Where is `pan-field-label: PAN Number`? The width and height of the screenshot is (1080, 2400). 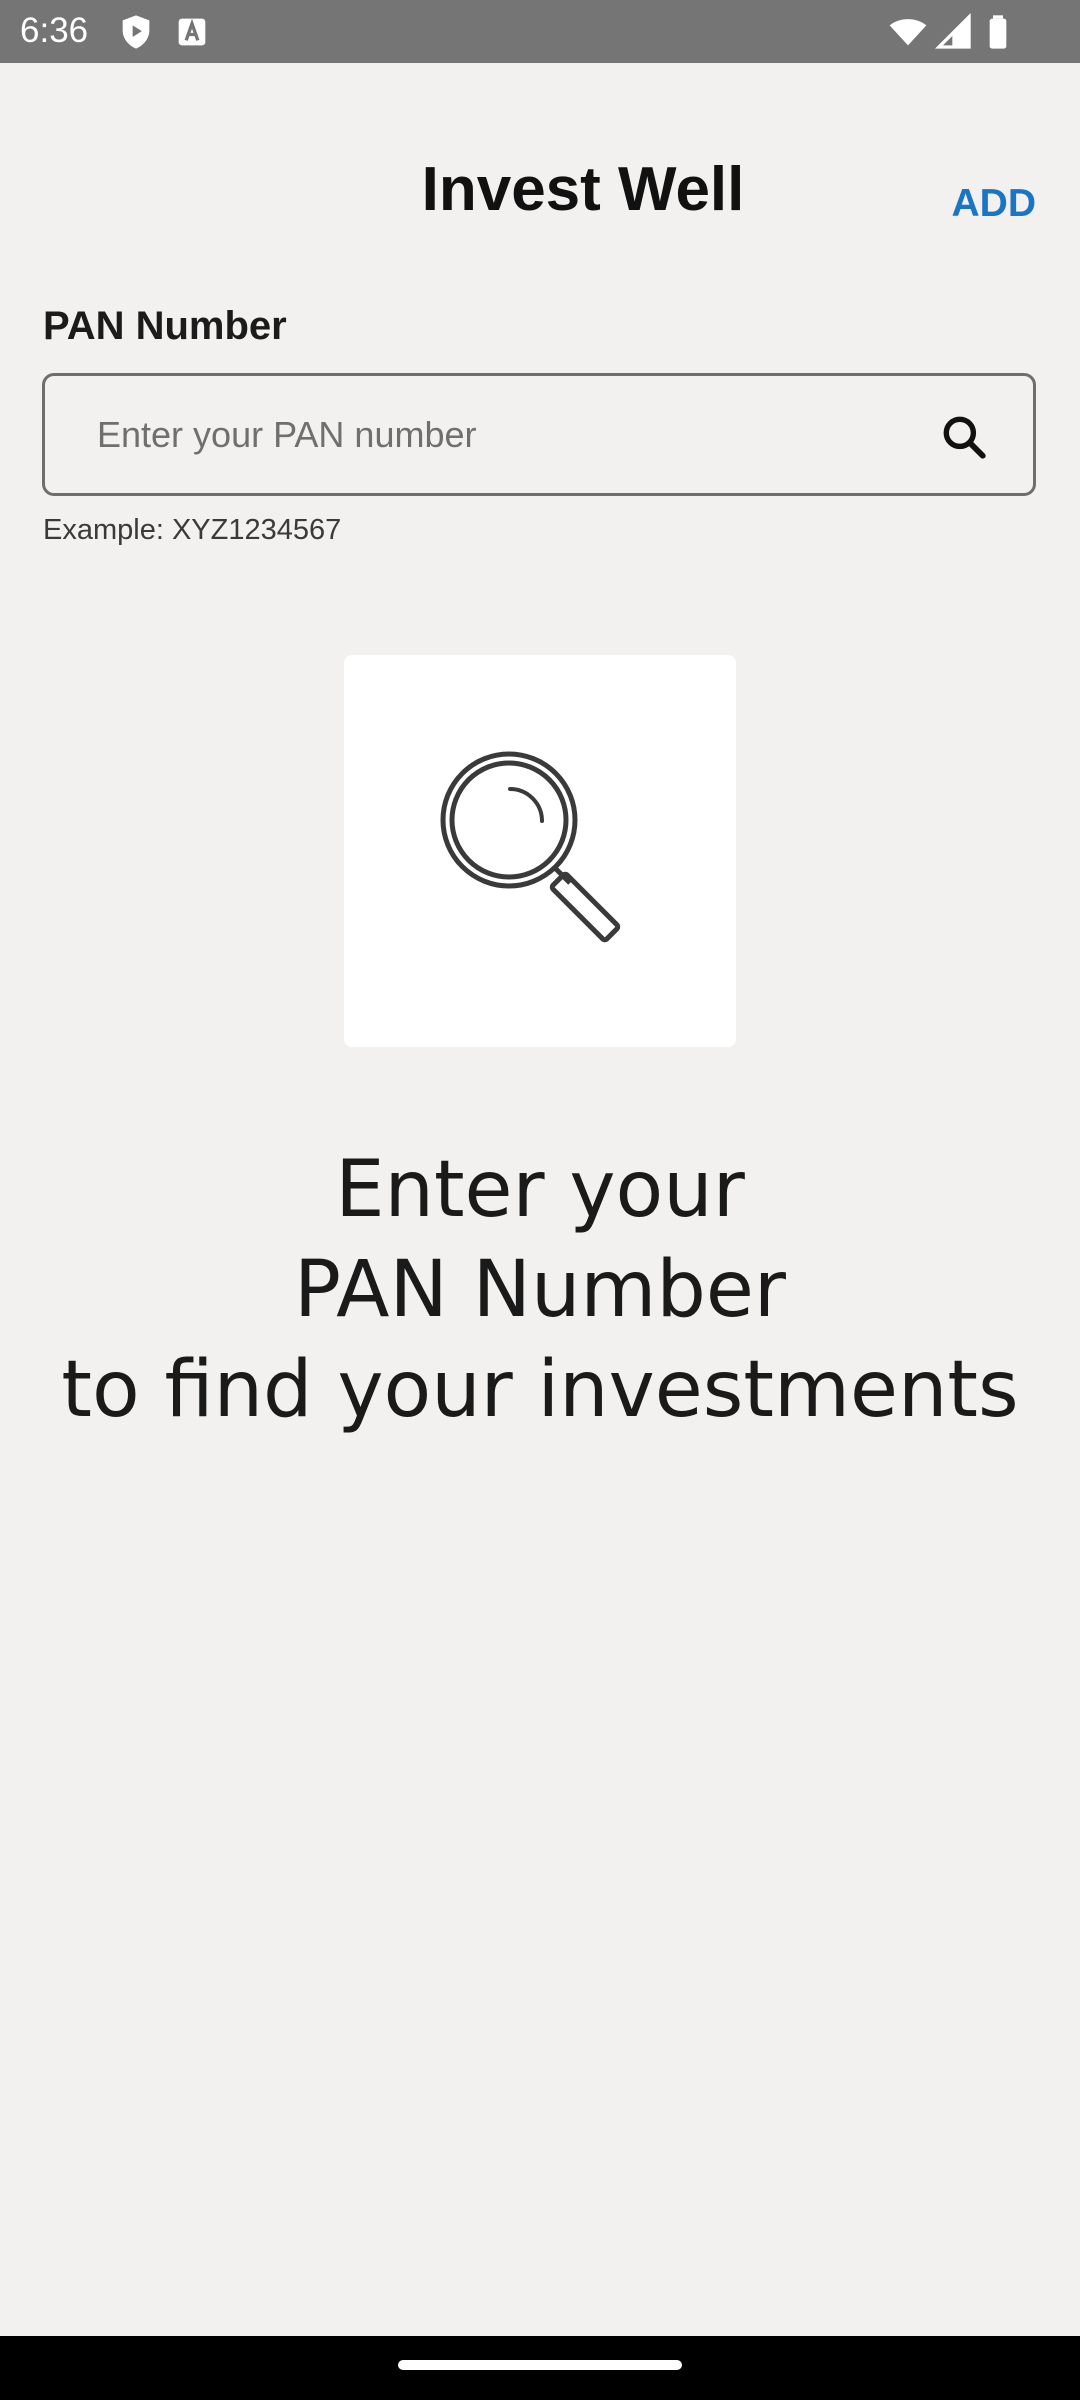
pan-field-label: PAN Number is located at coordinates (165, 326).